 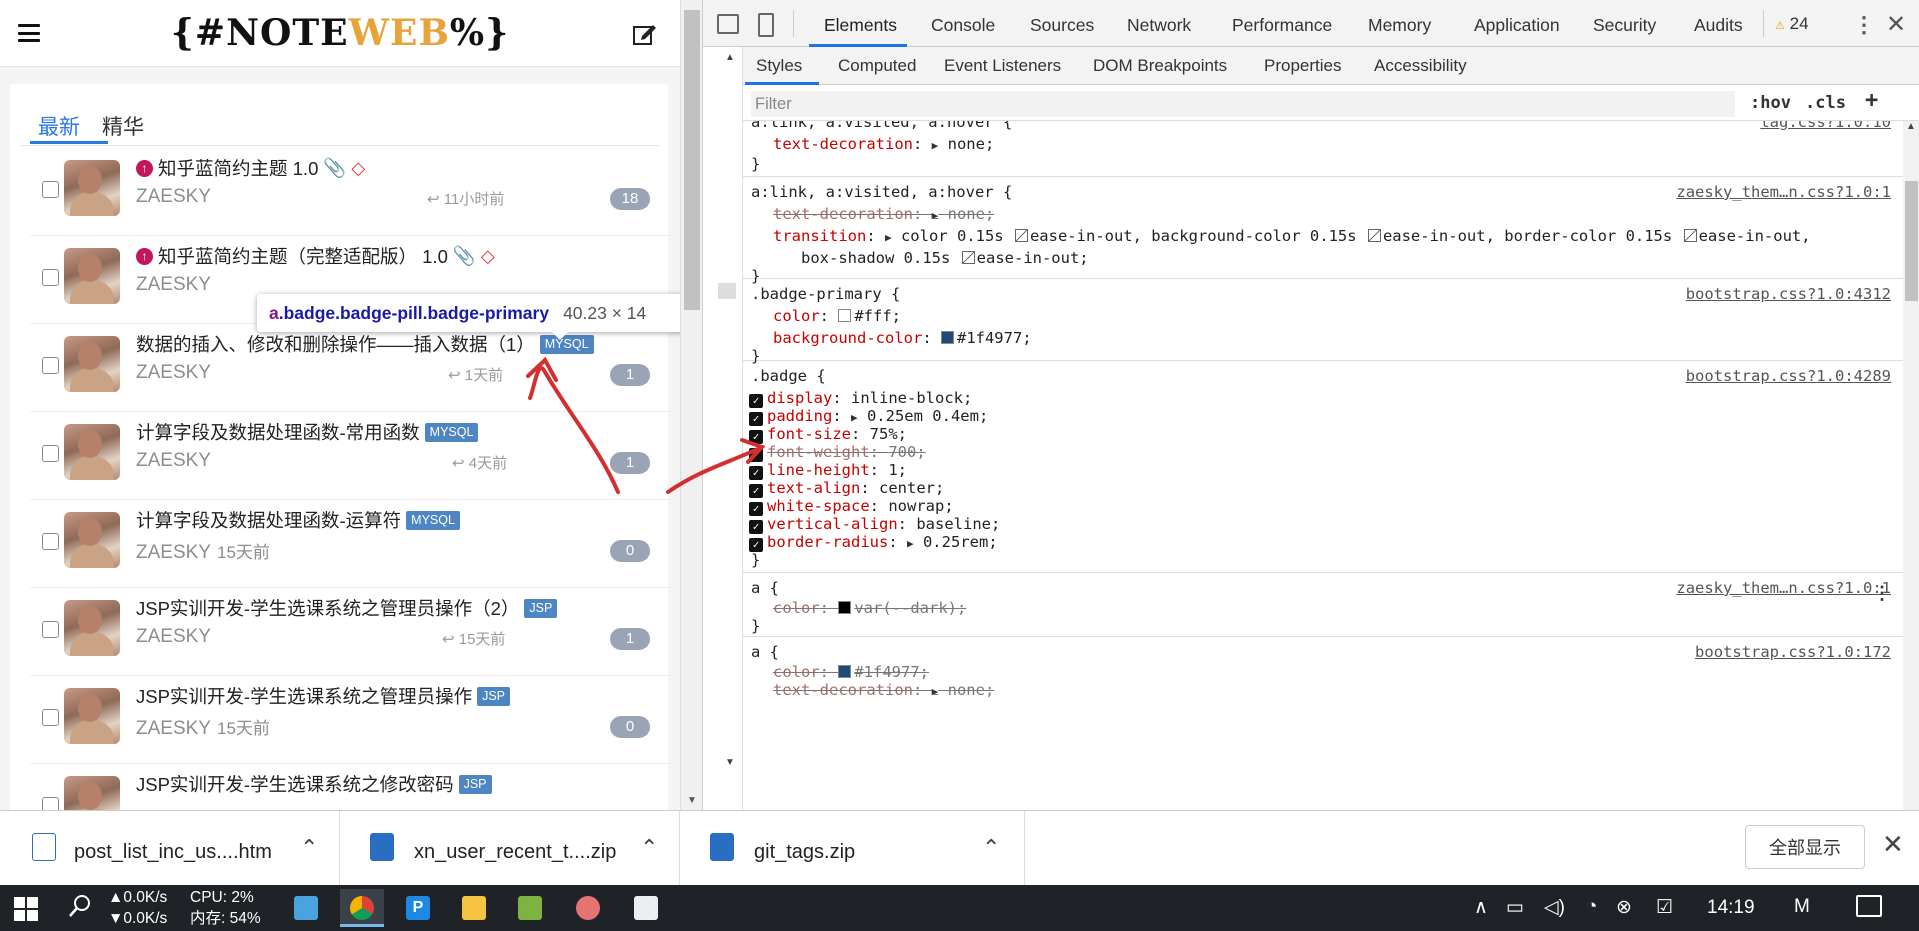 I want to click on css-declaration: background-color: #1f4977;, so click(x=902, y=338).